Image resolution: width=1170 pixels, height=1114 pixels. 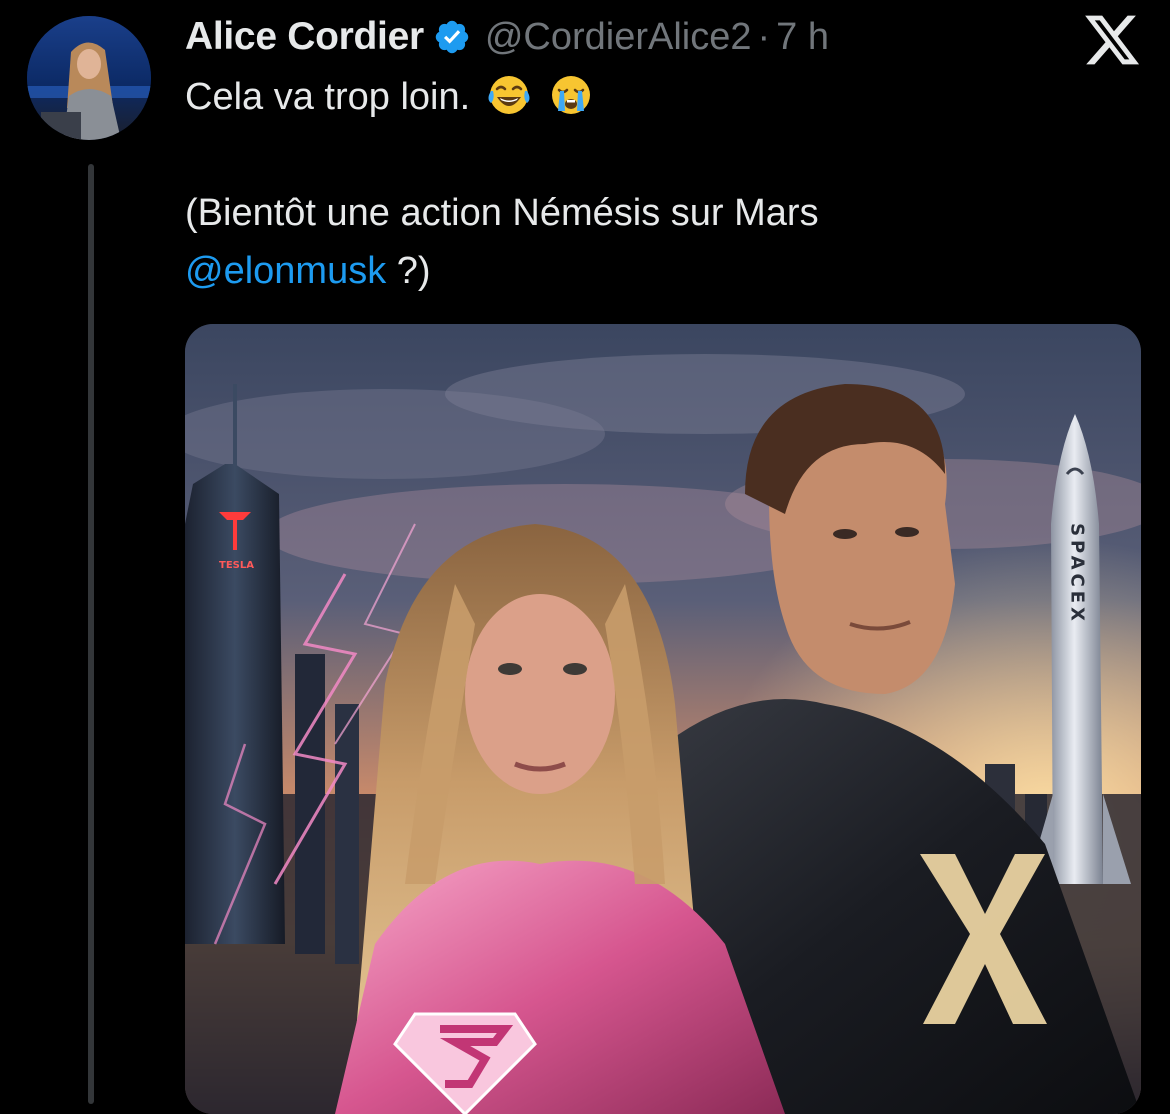 What do you see at coordinates (665, 97) in the screenshot?
I see `tweet-text-line-1: Cela va trop loin.` at bounding box center [665, 97].